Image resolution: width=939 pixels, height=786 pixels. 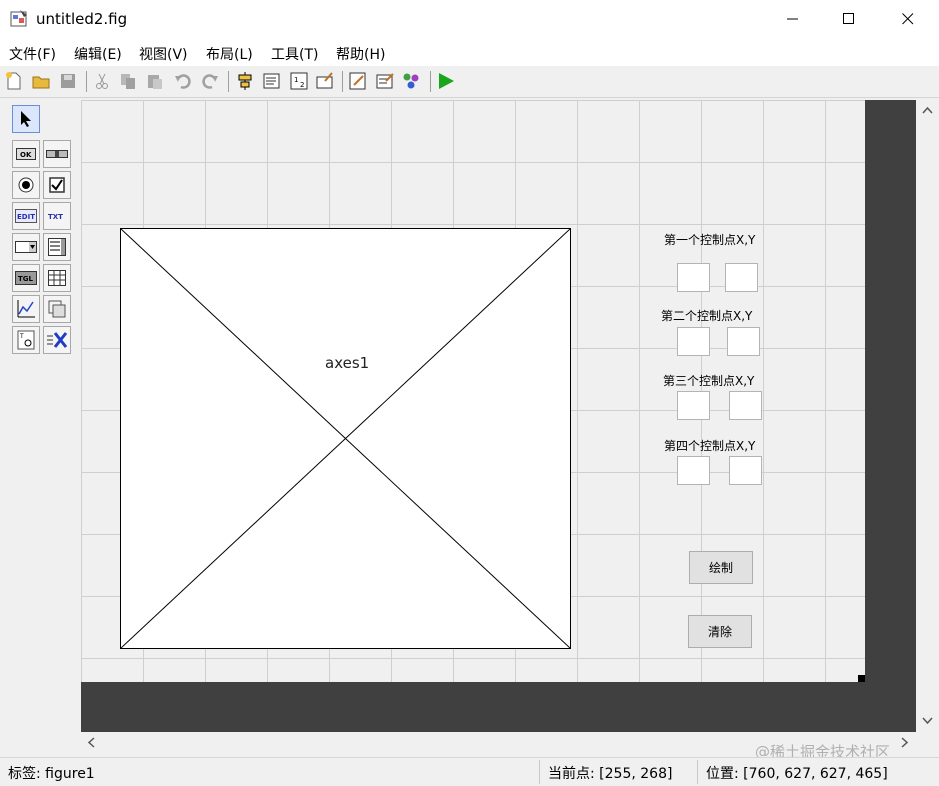 I want to click on point2-y-input, so click(x=743, y=341).